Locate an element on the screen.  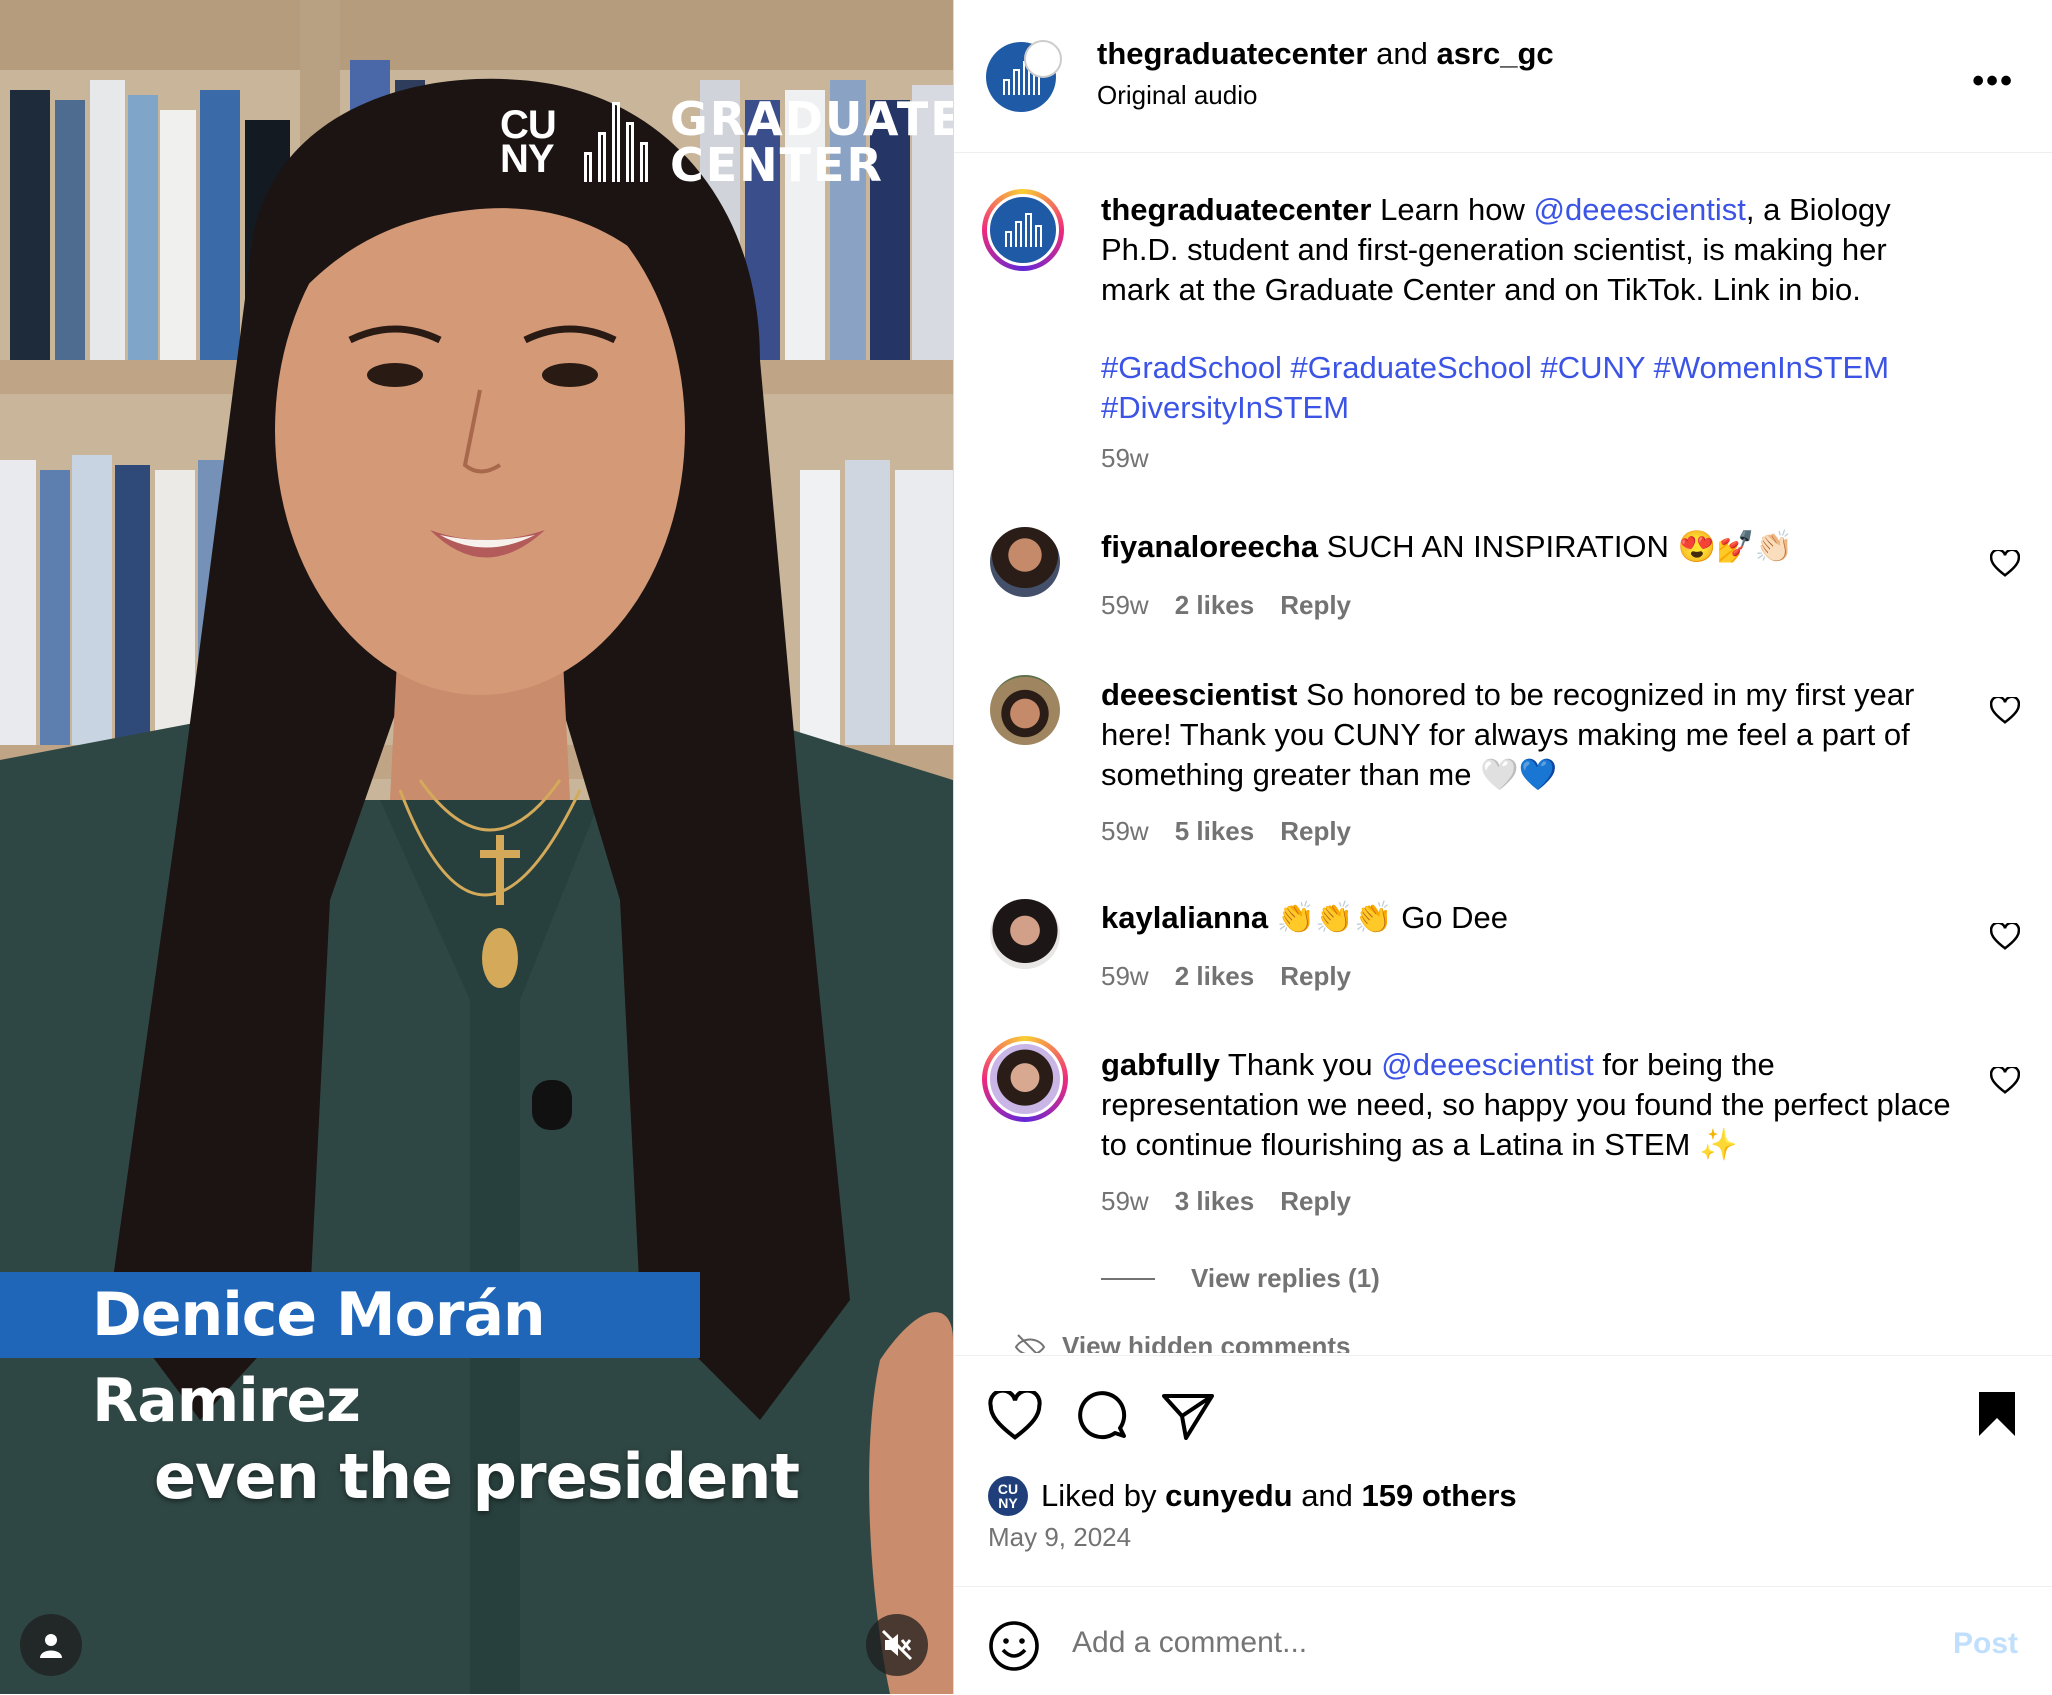
hidden-comments-label: View hidden comments is located at coordinates (1206, 1342).